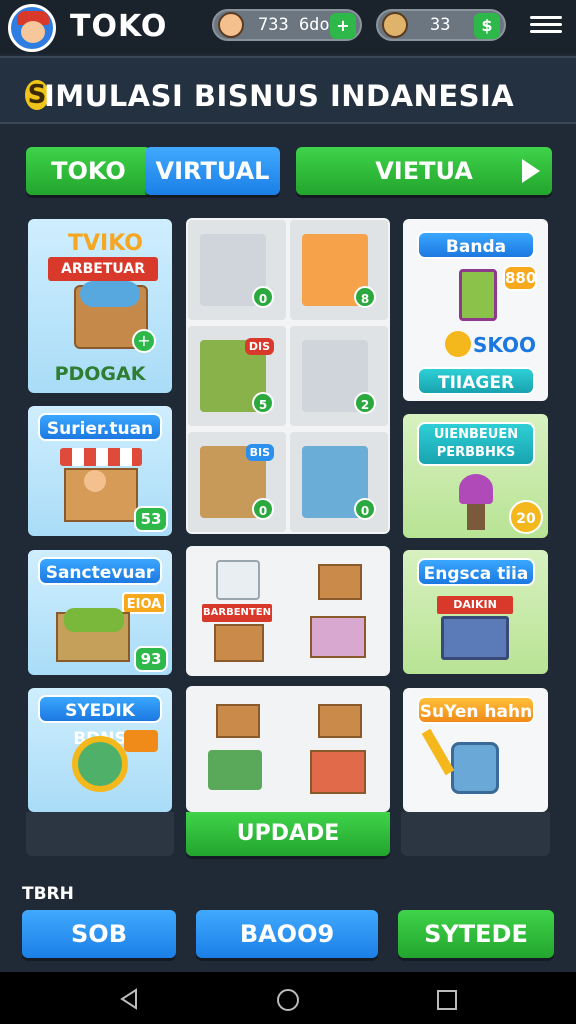 This screenshot has width=576, height=1024. Describe the element at coordinates (100, 571) in the screenshot. I see `card-sanctevuar-tag: Sanctevuar` at that location.